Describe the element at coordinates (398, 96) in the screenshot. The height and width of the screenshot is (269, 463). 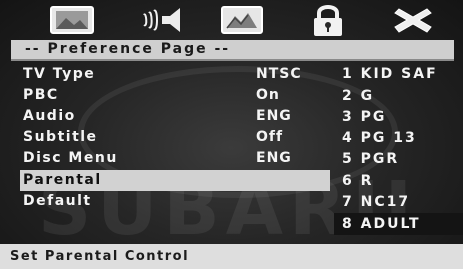
I see `rating-option-g: 2 G` at that location.